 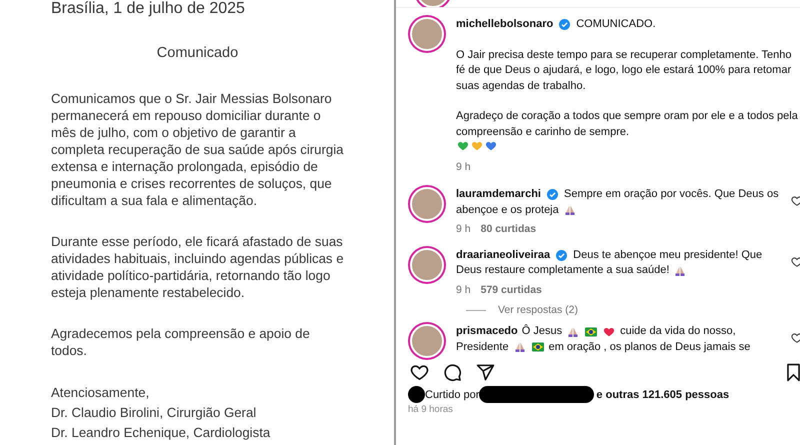 What do you see at coordinates (452, 394) in the screenshot?
I see `liked-by-text: Curtido por` at bounding box center [452, 394].